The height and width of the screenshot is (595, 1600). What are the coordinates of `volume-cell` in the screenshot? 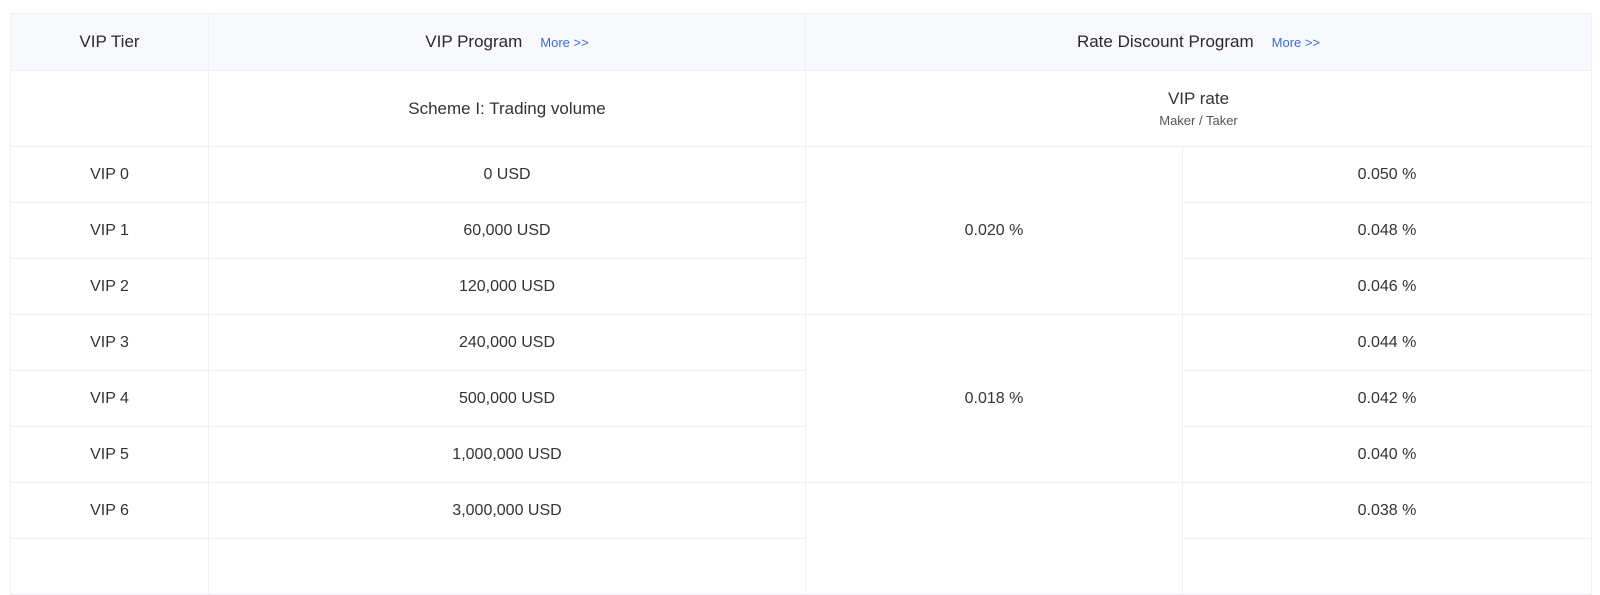 It's located at (507, 566).